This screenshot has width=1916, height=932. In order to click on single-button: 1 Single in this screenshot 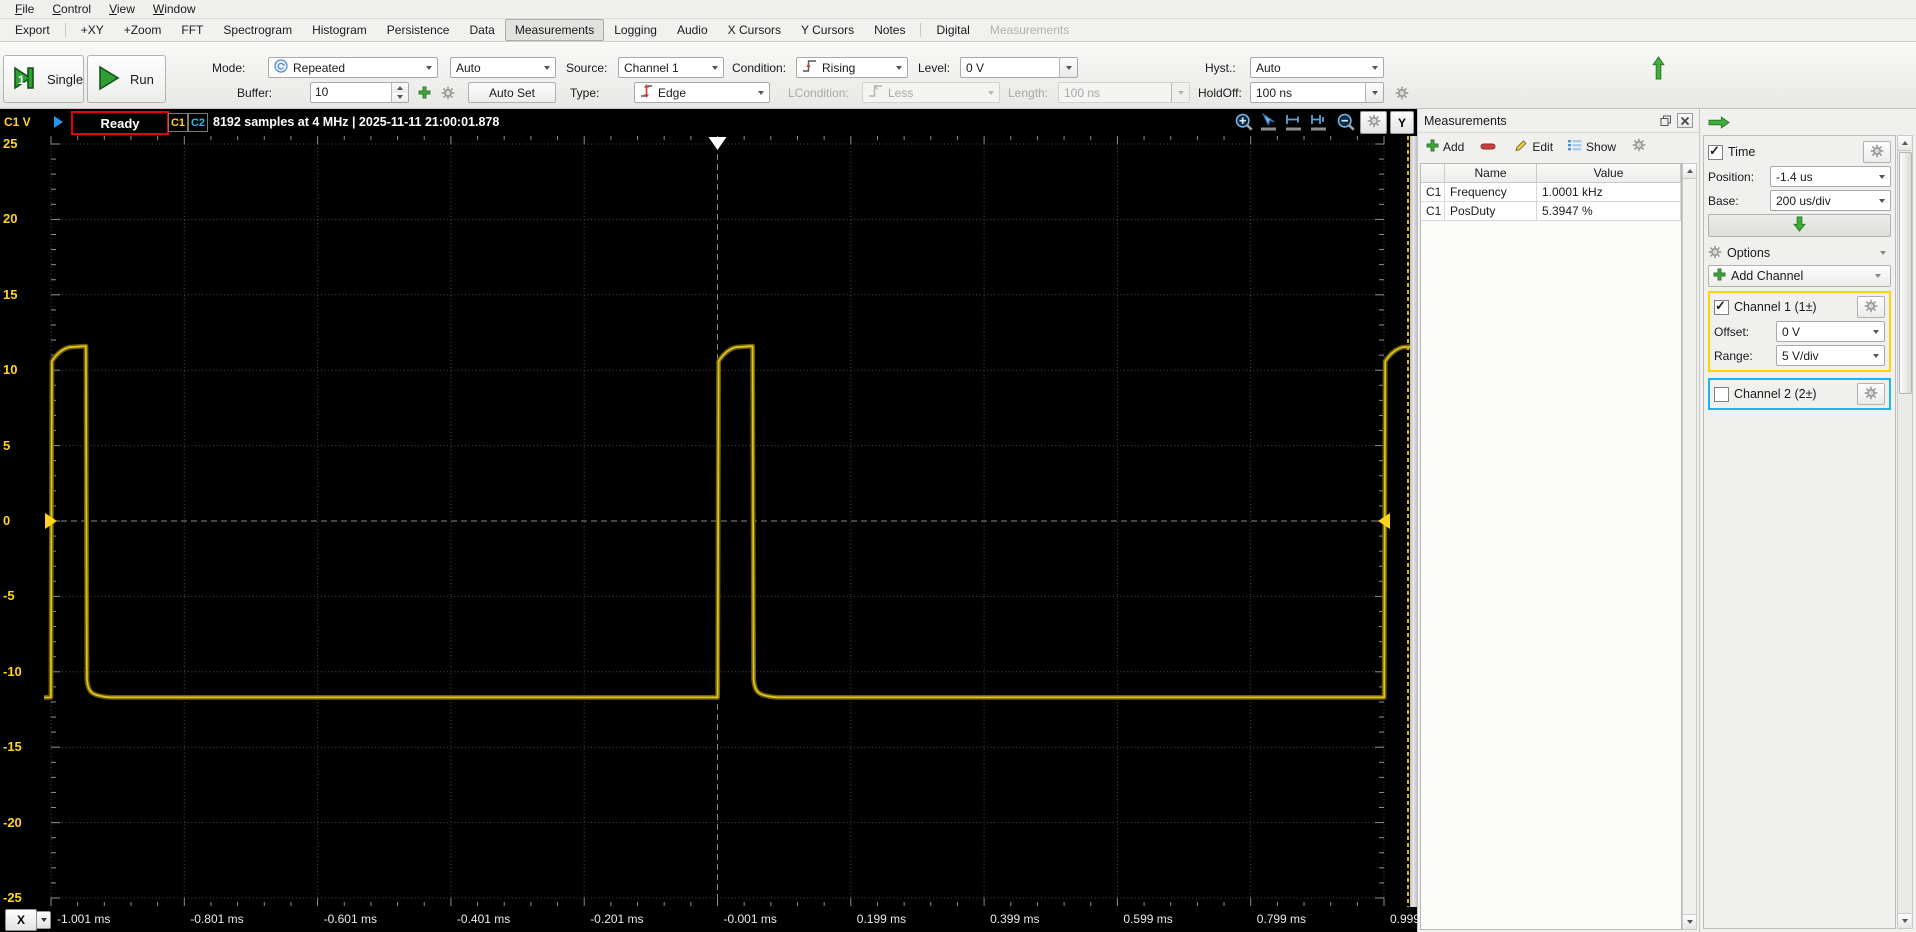, I will do `click(43, 79)`.